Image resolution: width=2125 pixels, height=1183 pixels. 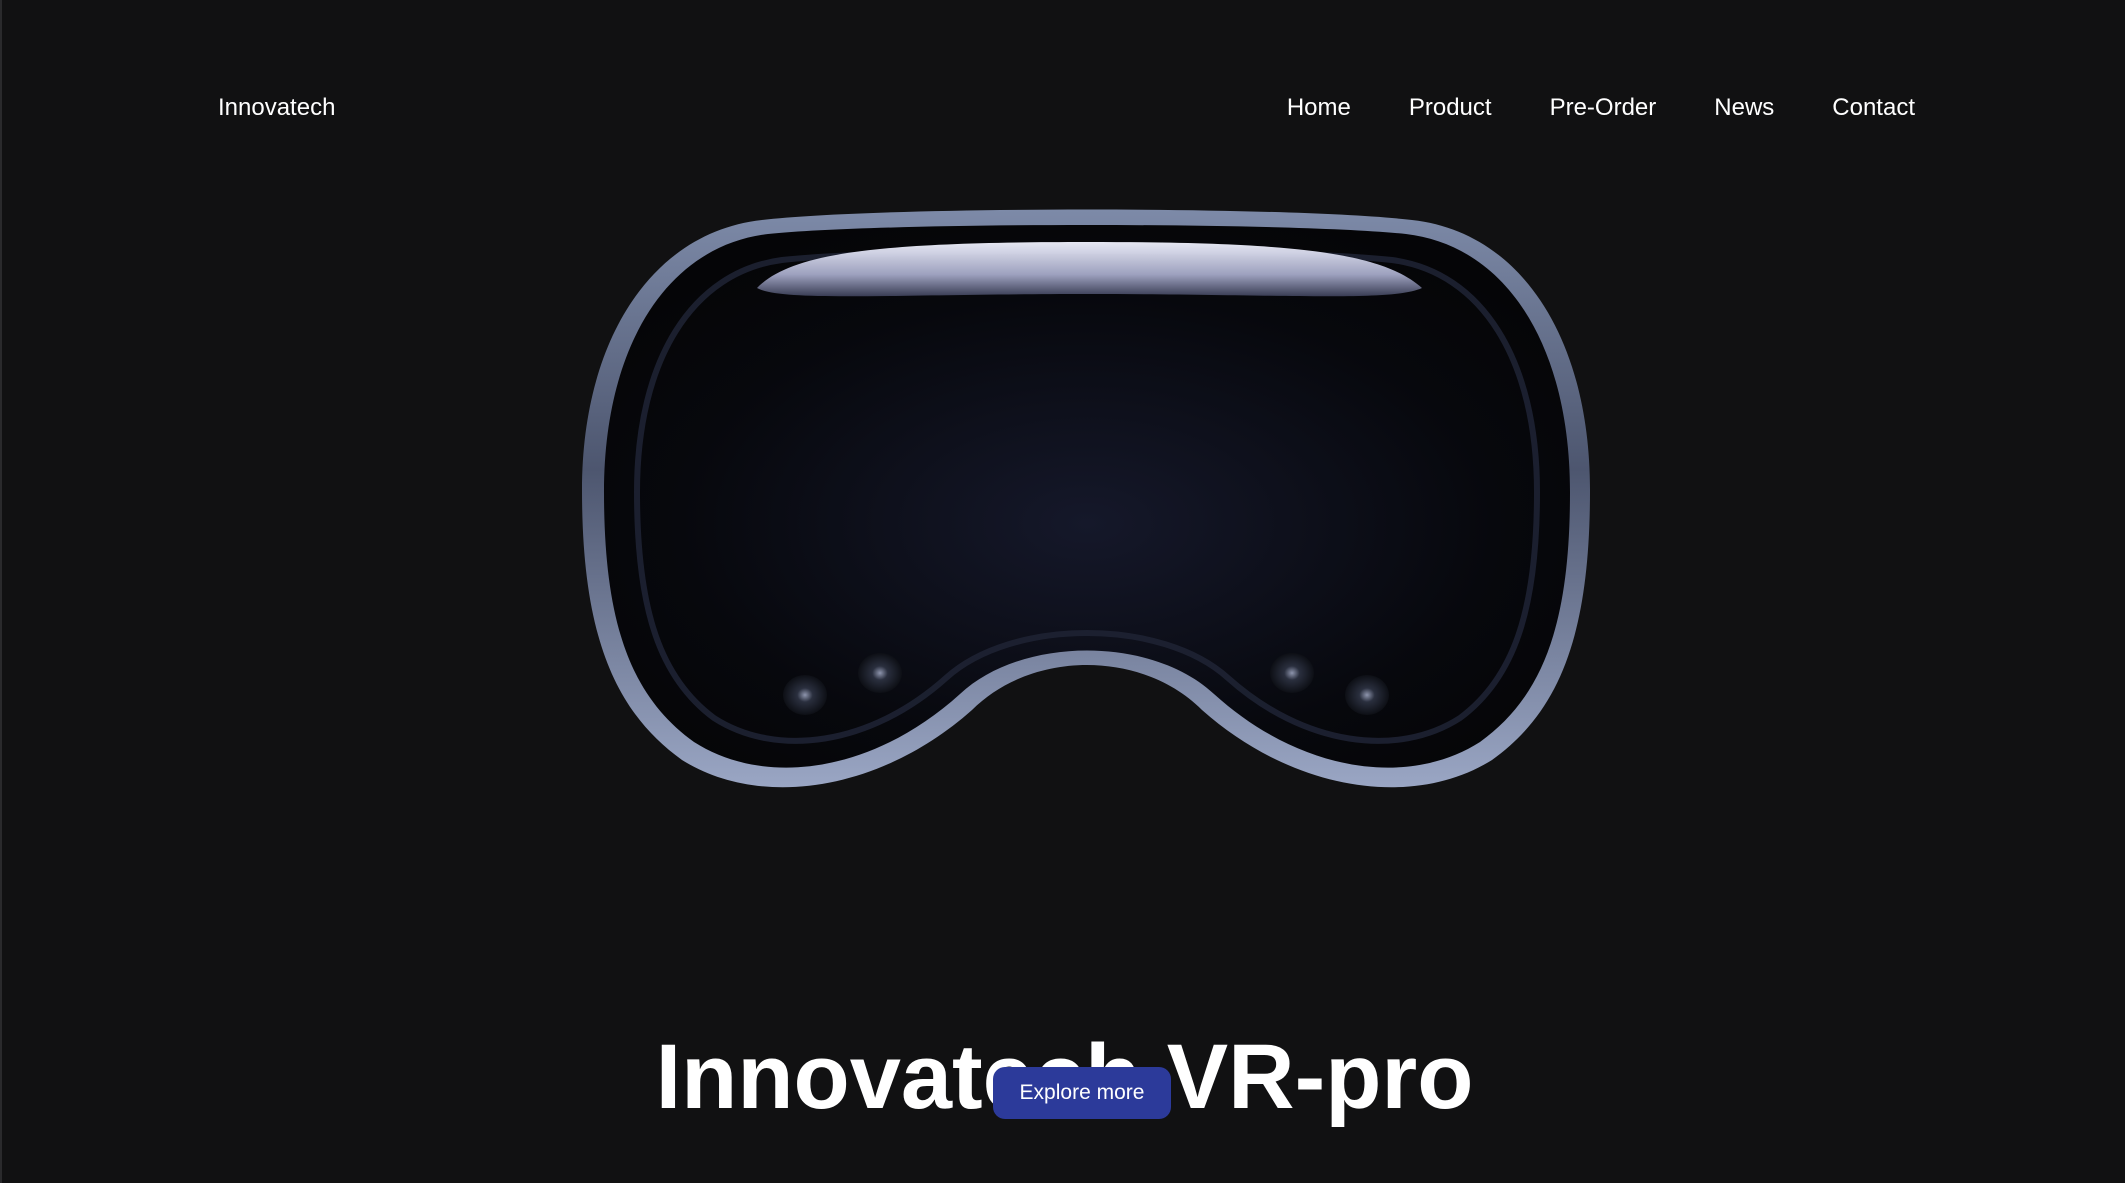 What do you see at coordinates (1450, 108) in the screenshot?
I see `nav-product: Product` at bounding box center [1450, 108].